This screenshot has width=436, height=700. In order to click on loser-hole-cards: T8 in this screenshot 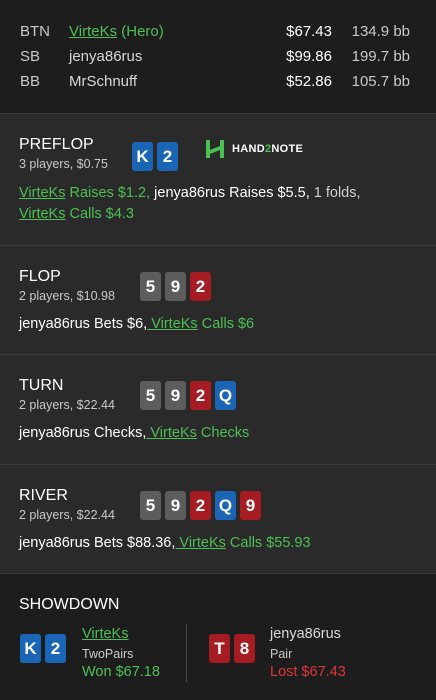, I will do `click(232, 648)`.